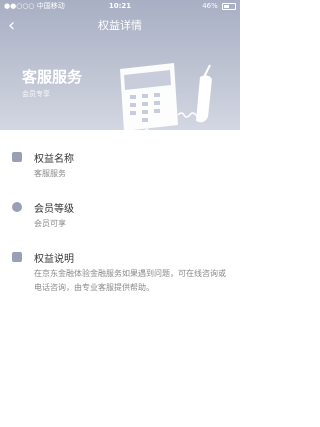 This screenshot has height=427, width=320. I want to click on battery-status: 46%, so click(219, 6).